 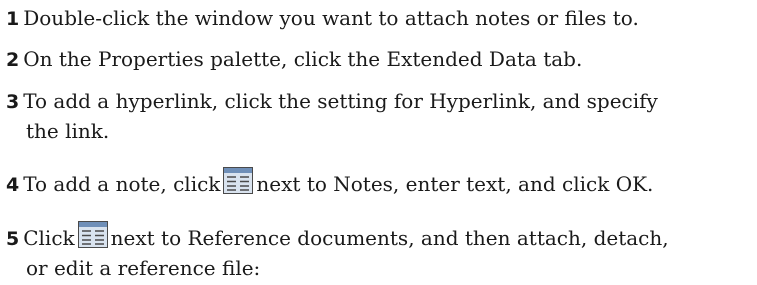 What do you see at coordinates (49, 238) in the screenshot?
I see `step-text: Click` at bounding box center [49, 238].